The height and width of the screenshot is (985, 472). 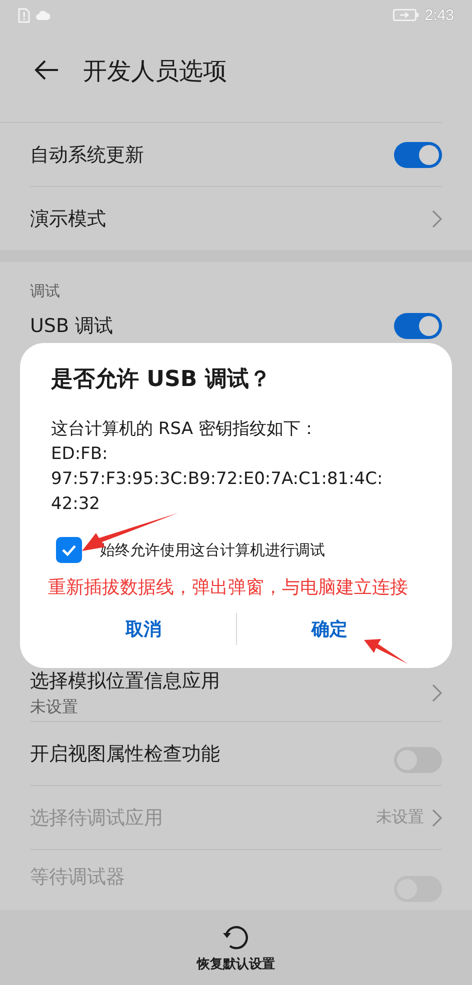 What do you see at coordinates (217, 479) in the screenshot?
I see `message-text: 97:57:F3:95:3C:B9:72:E0:7A:C1:81:4C:` at bounding box center [217, 479].